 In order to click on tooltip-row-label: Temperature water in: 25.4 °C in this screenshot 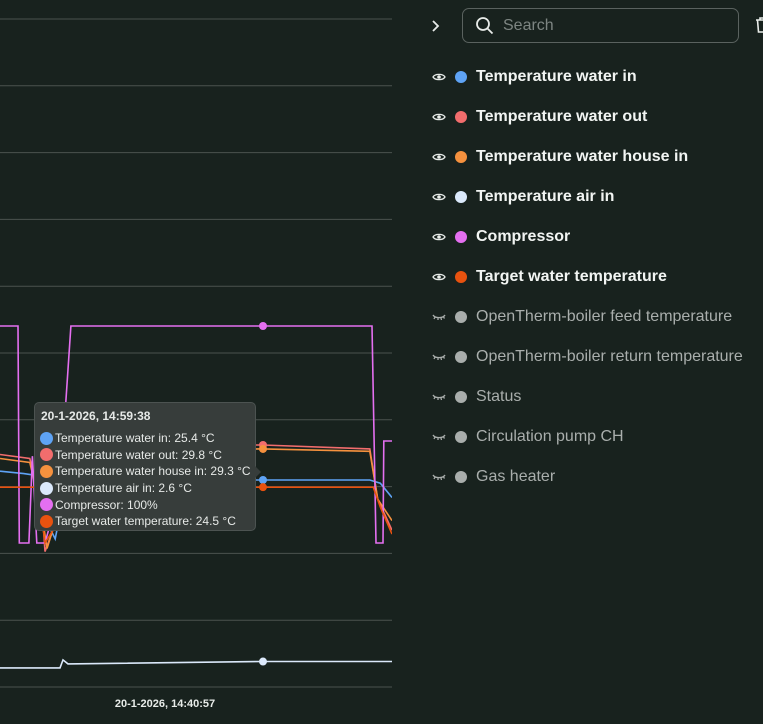, I will do `click(135, 438)`.